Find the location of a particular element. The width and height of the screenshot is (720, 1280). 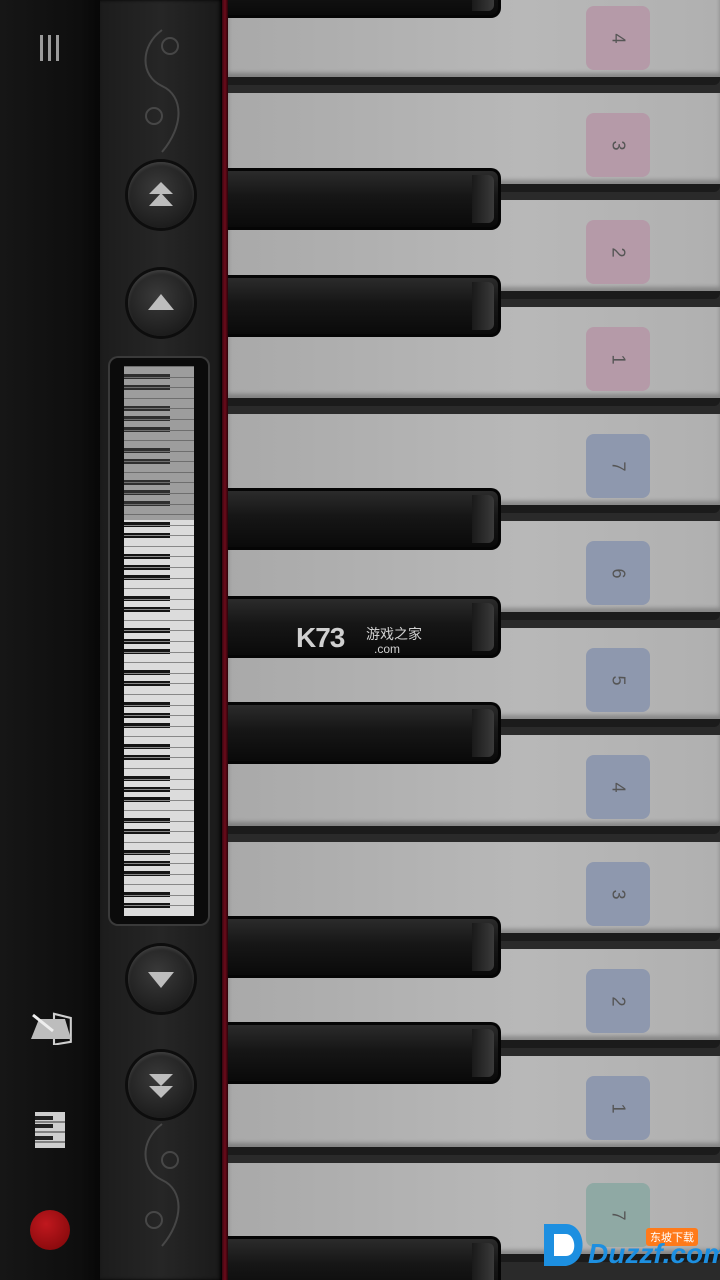

keyboard-minimap is located at coordinates (159, 641).